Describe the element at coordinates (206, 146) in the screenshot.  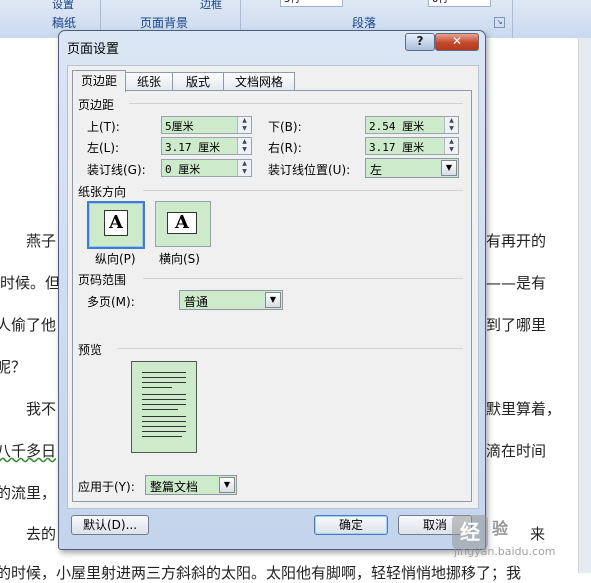
I see `left-margin-input: 3.17 厘米 ▲ ▼` at that location.